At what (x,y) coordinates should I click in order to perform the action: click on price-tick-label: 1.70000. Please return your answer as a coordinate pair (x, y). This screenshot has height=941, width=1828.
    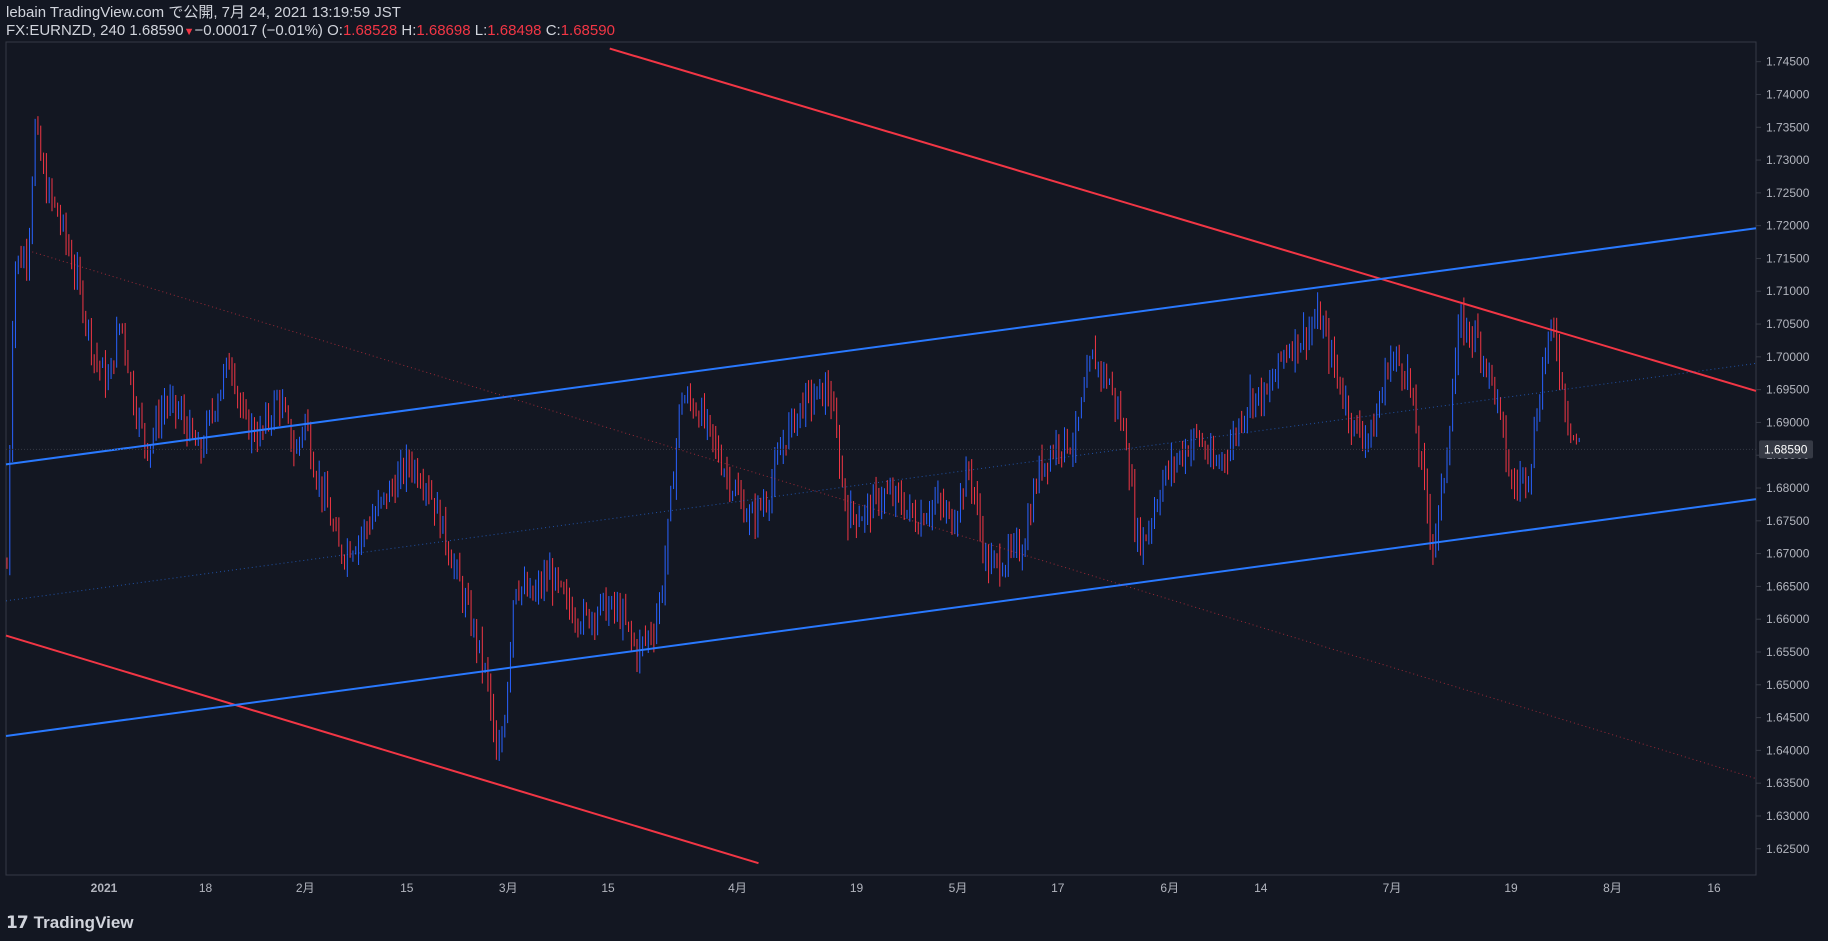
    Looking at the image, I should click on (1788, 357).